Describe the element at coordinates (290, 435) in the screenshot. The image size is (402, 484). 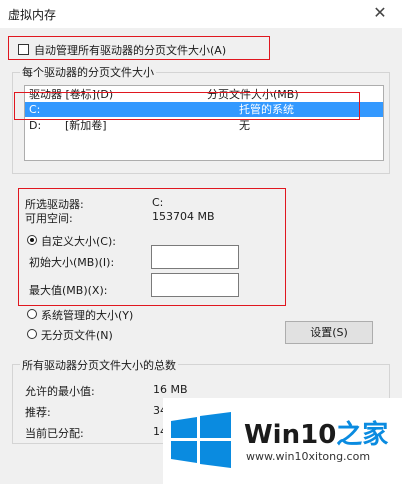
I see `watermark-brand-prefix: Win10` at that location.